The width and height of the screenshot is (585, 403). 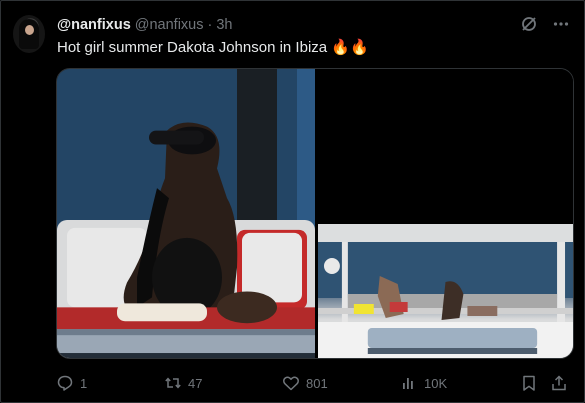 What do you see at coordinates (291, 383) in the screenshot?
I see `heart-icon` at bounding box center [291, 383].